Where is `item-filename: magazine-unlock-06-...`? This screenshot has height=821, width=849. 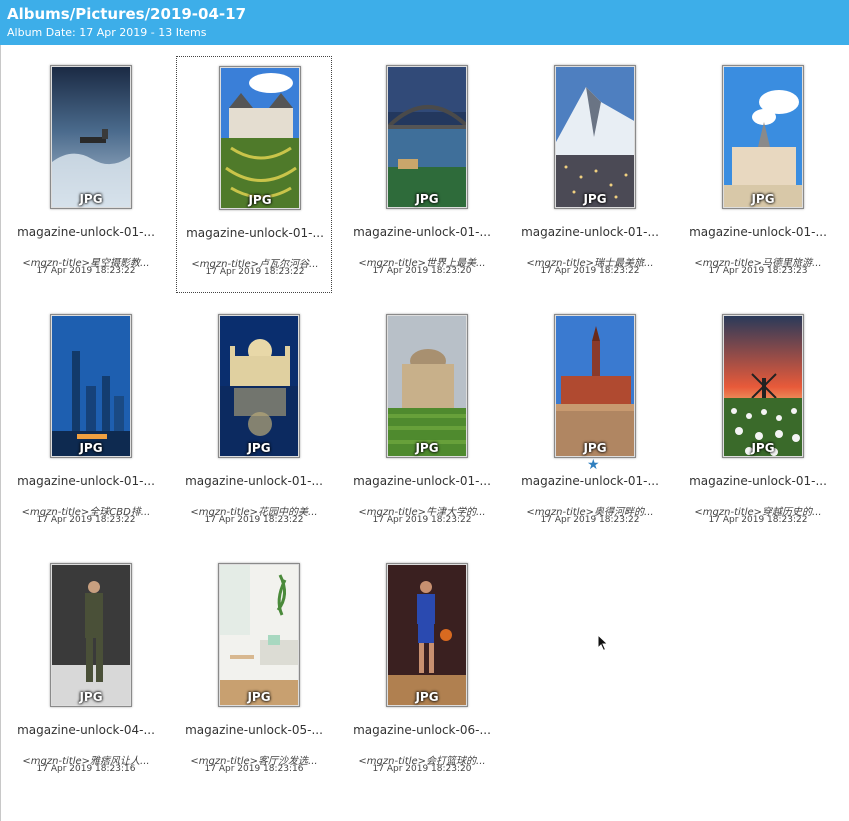
item-filename: magazine-unlock-06-... is located at coordinates (422, 730).